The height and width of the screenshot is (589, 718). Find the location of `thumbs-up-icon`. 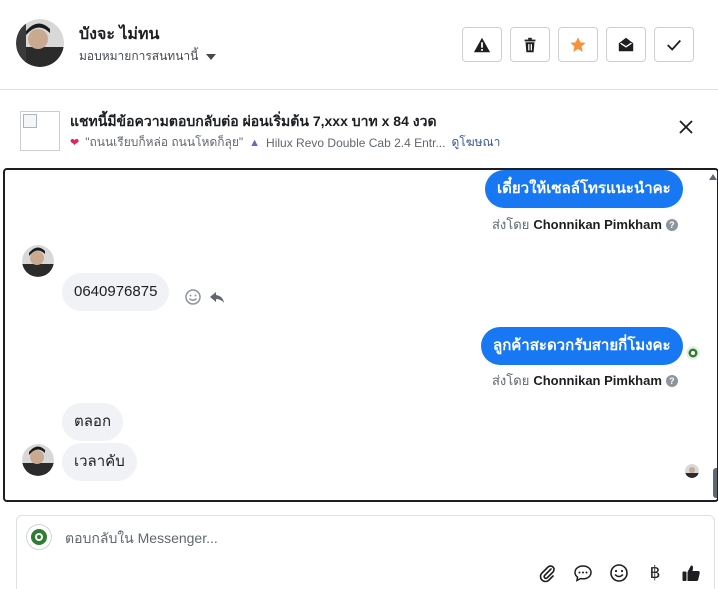

thumbs-up-icon is located at coordinates (691, 573).